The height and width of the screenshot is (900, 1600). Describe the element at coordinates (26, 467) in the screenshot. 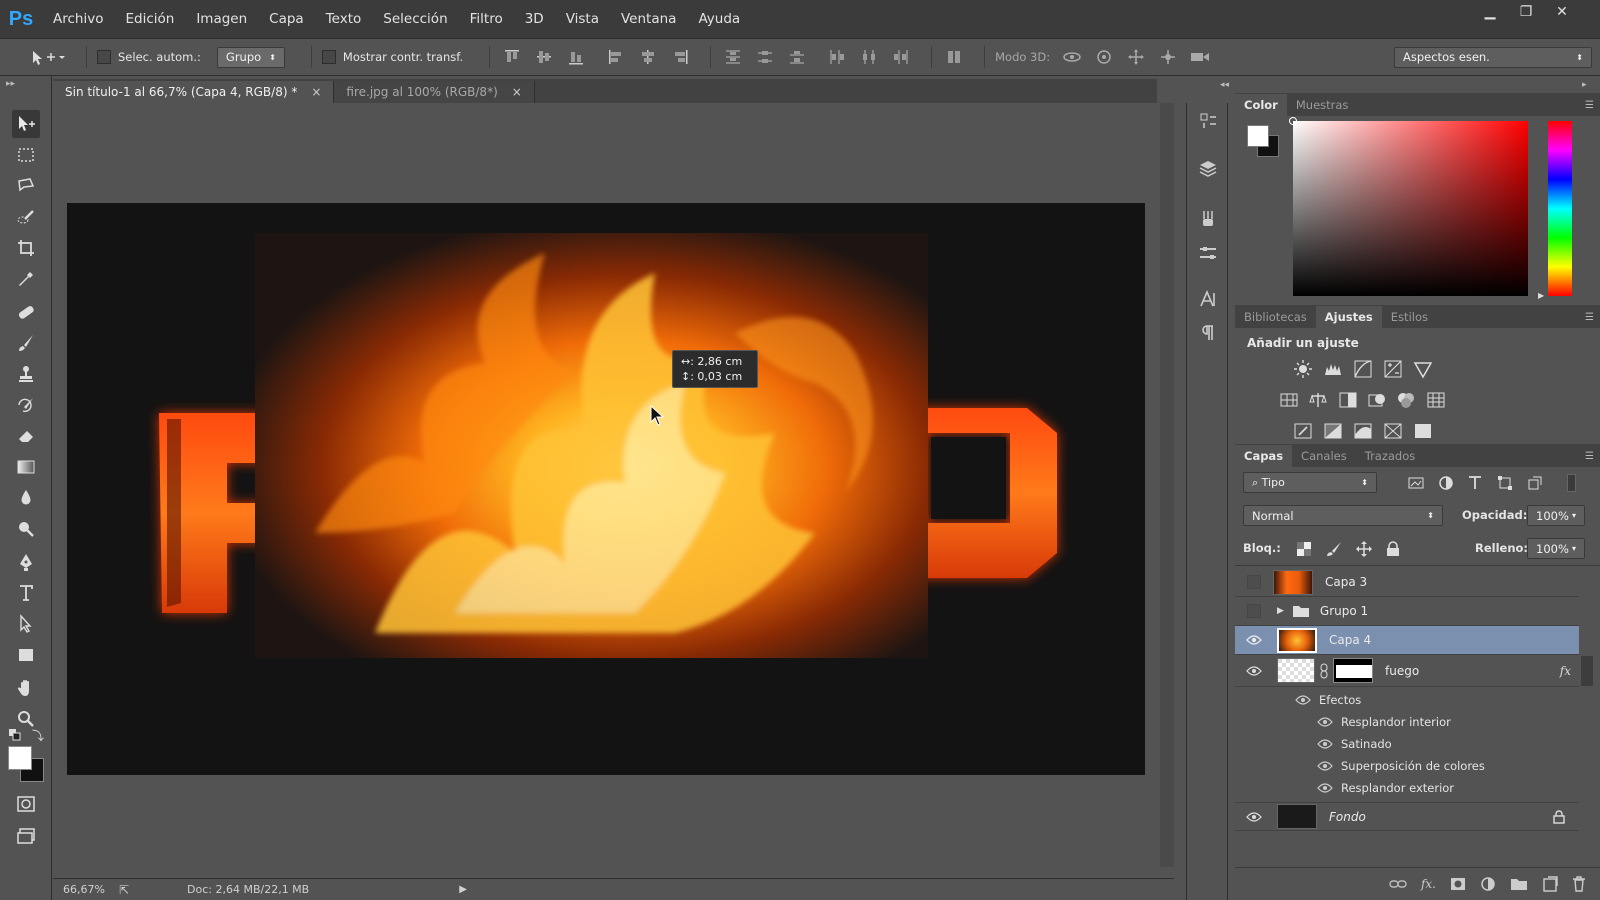

I see `gradient-tool` at that location.